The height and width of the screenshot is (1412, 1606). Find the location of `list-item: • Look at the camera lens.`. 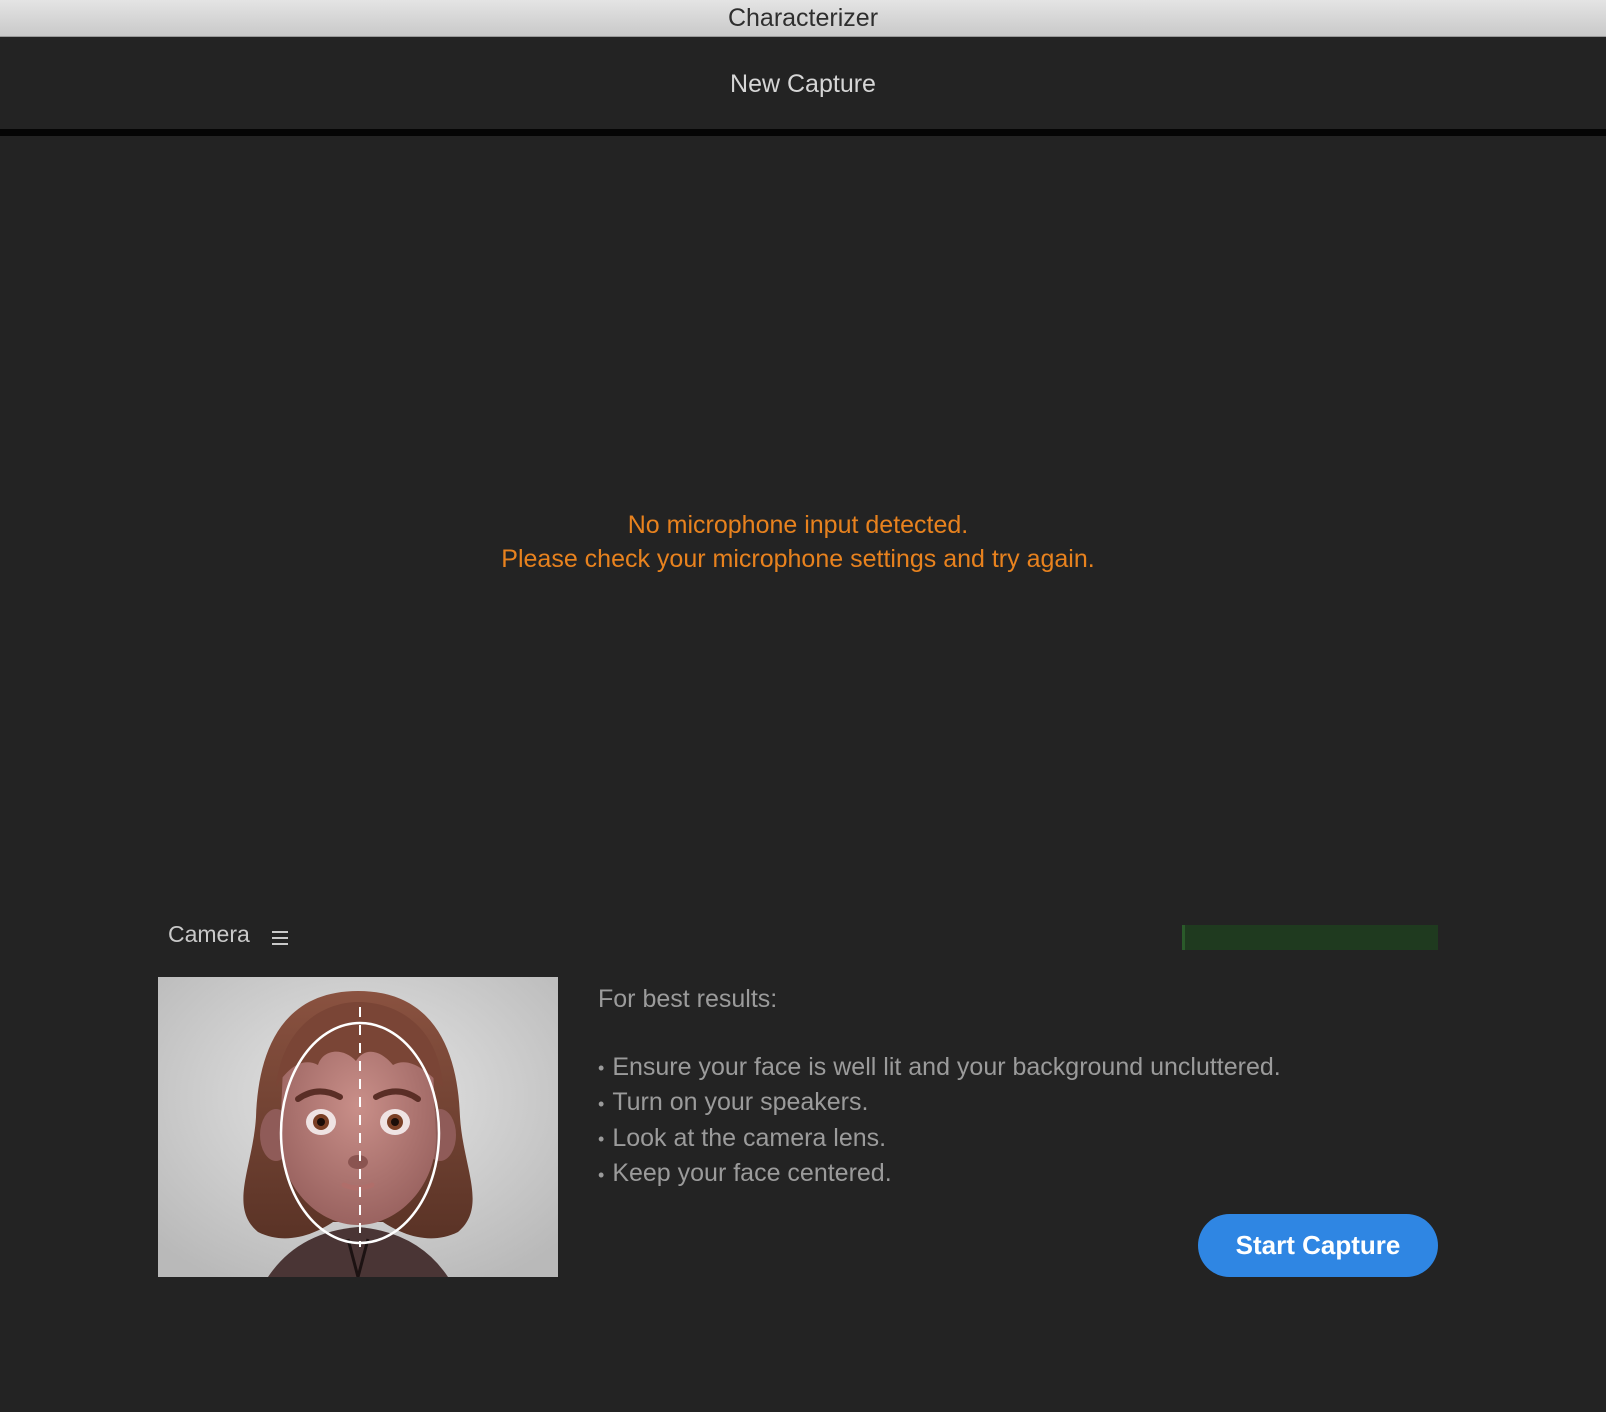

list-item: • Look at the camera lens. is located at coordinates (939, 1138).